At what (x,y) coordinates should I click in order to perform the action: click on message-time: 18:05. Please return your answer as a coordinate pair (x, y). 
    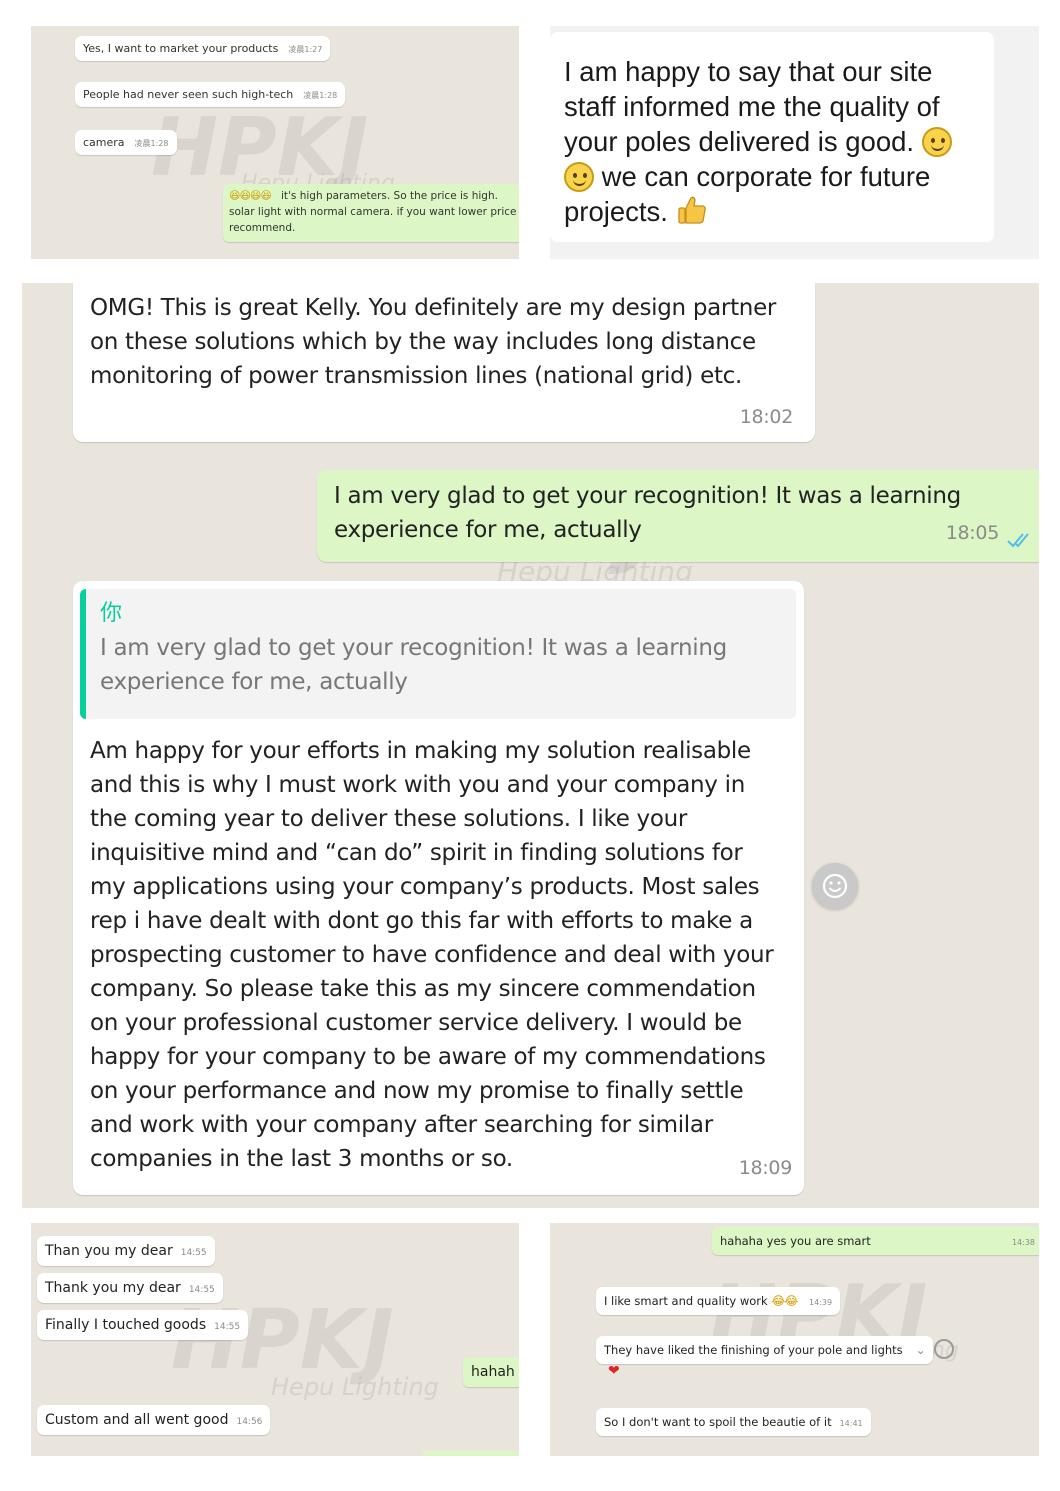
    Looking at the image, I should click on (972, 533).